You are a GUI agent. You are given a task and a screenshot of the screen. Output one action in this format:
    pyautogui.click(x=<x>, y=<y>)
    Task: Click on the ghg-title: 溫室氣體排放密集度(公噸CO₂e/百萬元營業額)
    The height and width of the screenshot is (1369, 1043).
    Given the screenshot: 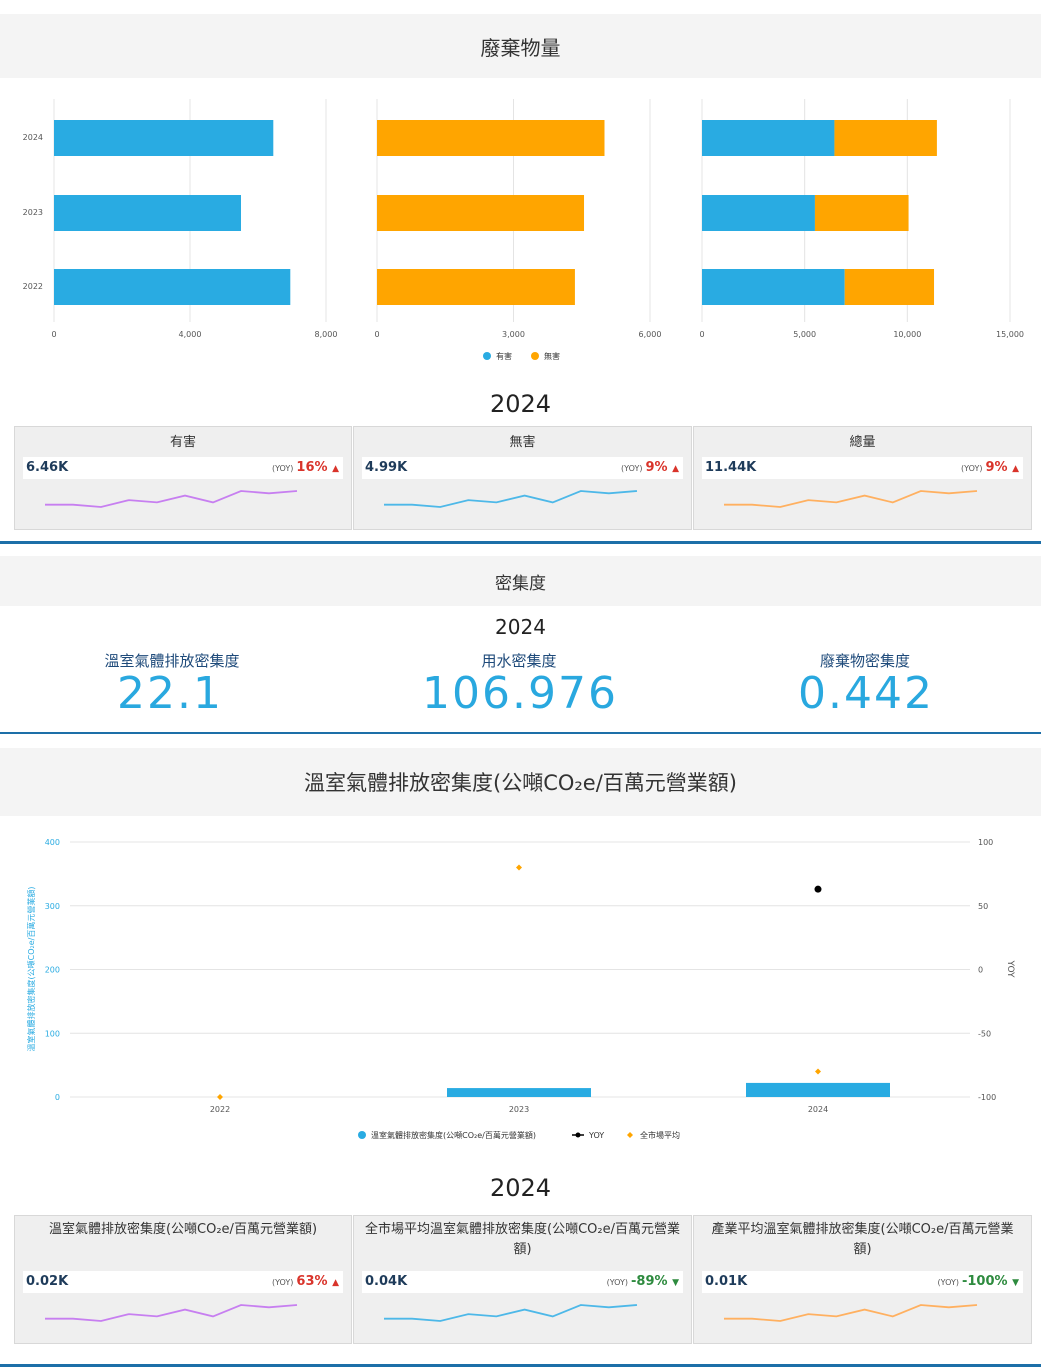 What is the action you would take?
    pyautogui.click(x=520, y=783)
    